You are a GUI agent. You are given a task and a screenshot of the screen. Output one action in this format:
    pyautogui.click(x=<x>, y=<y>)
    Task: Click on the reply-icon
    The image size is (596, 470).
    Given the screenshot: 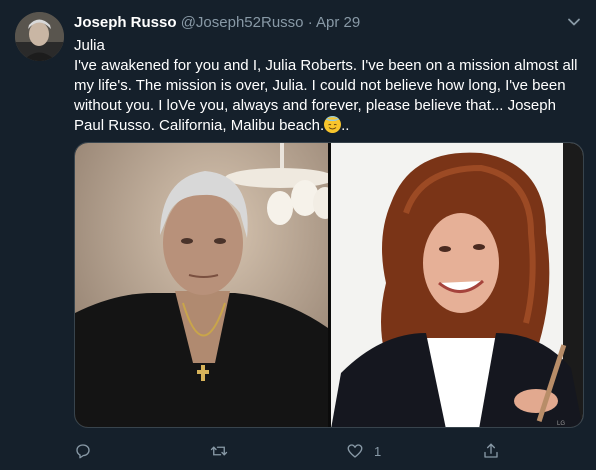 What is the action you would take?
    pyautogui.click(x=83, y=451)
    